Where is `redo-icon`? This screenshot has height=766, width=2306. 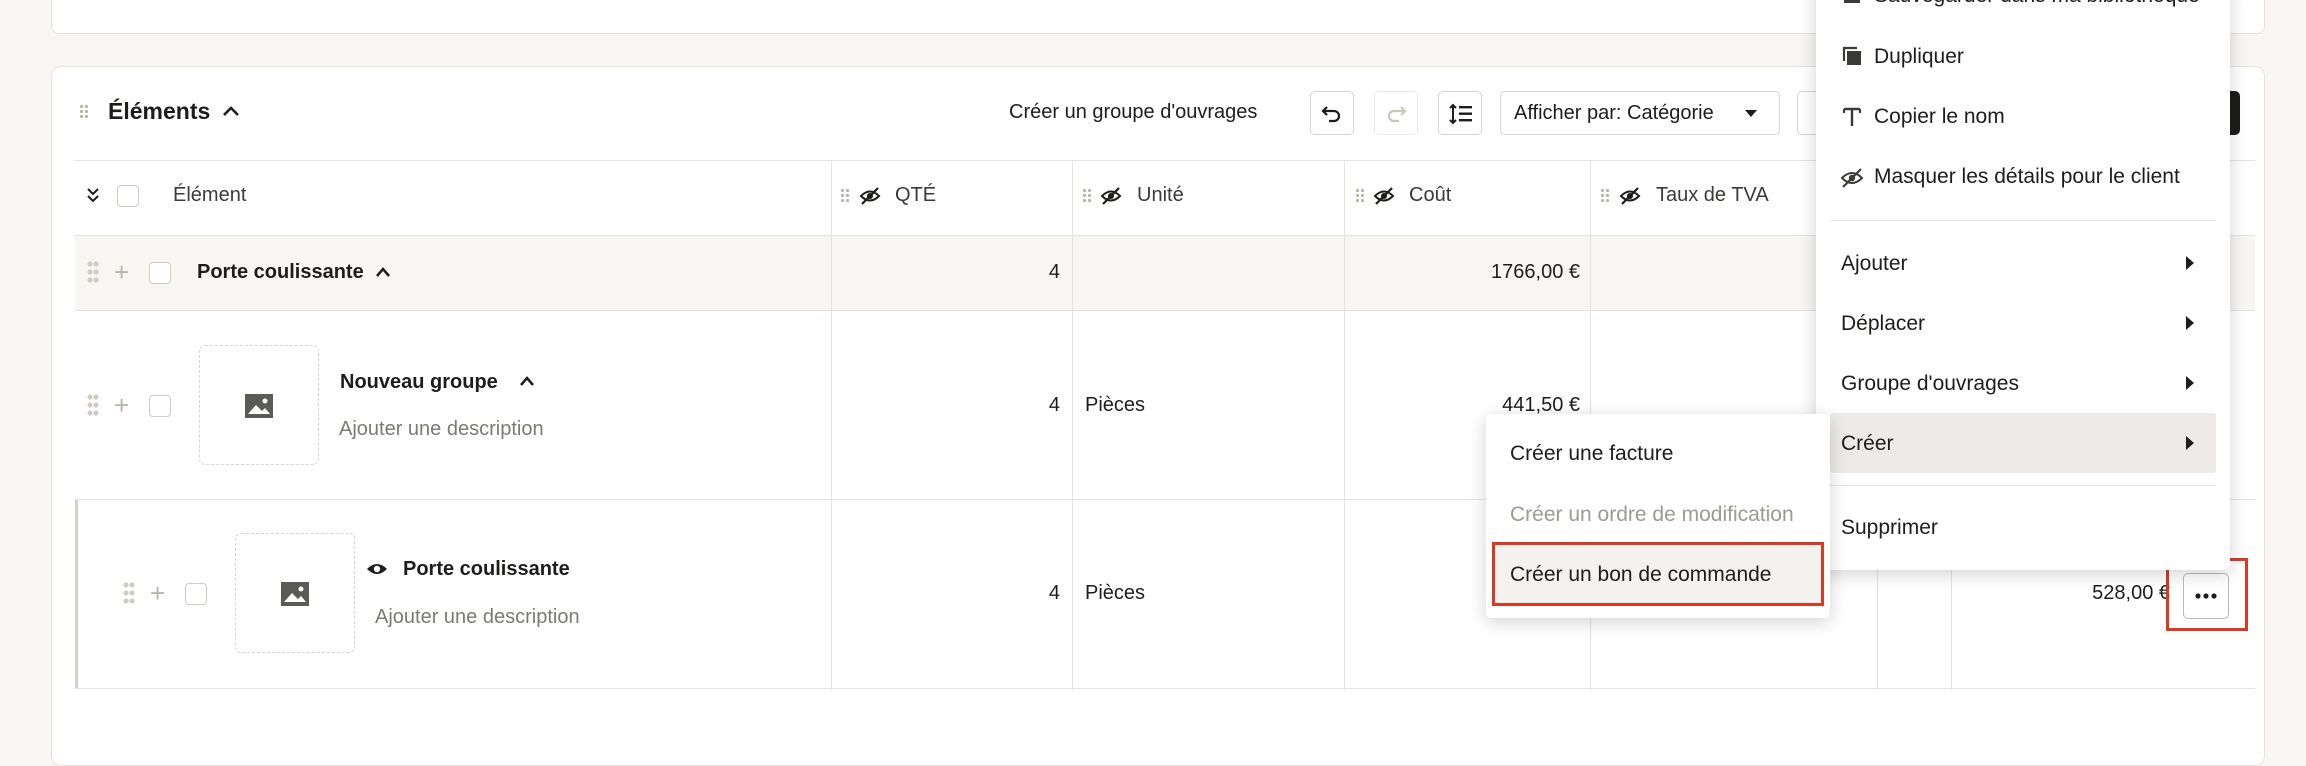 redo-icon is located at coordinates (1397, 114).